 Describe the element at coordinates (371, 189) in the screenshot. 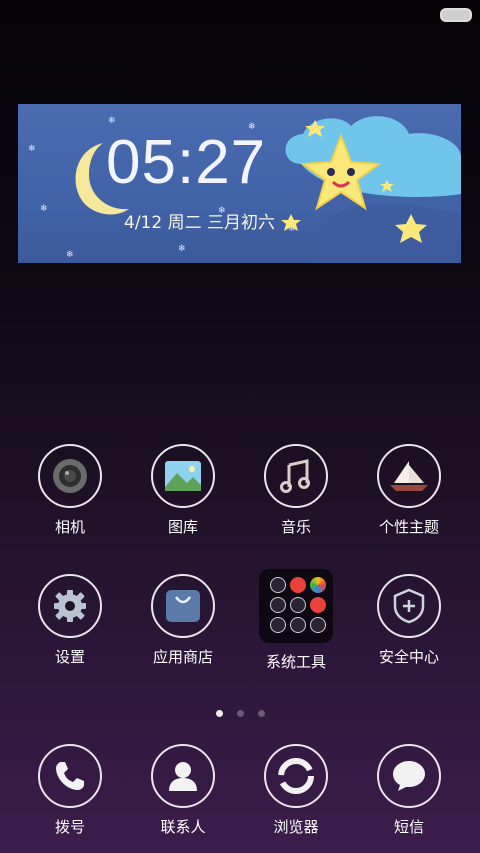

I see `star-cloud-illustration` at that location.